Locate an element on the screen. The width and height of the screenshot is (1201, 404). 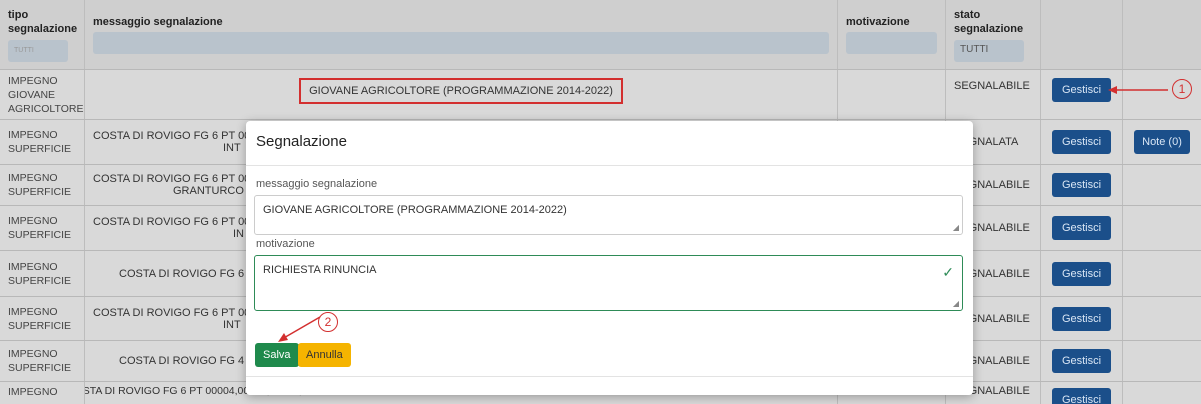
header-stato-label: stato segnalazione is located at coordinates (989, 21).